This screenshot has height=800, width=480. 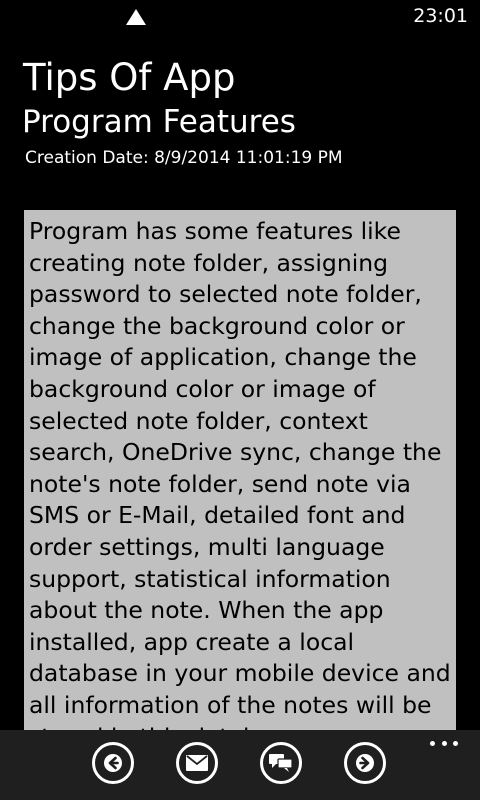 I want to click on application-bar, so click(x=240, y=765).